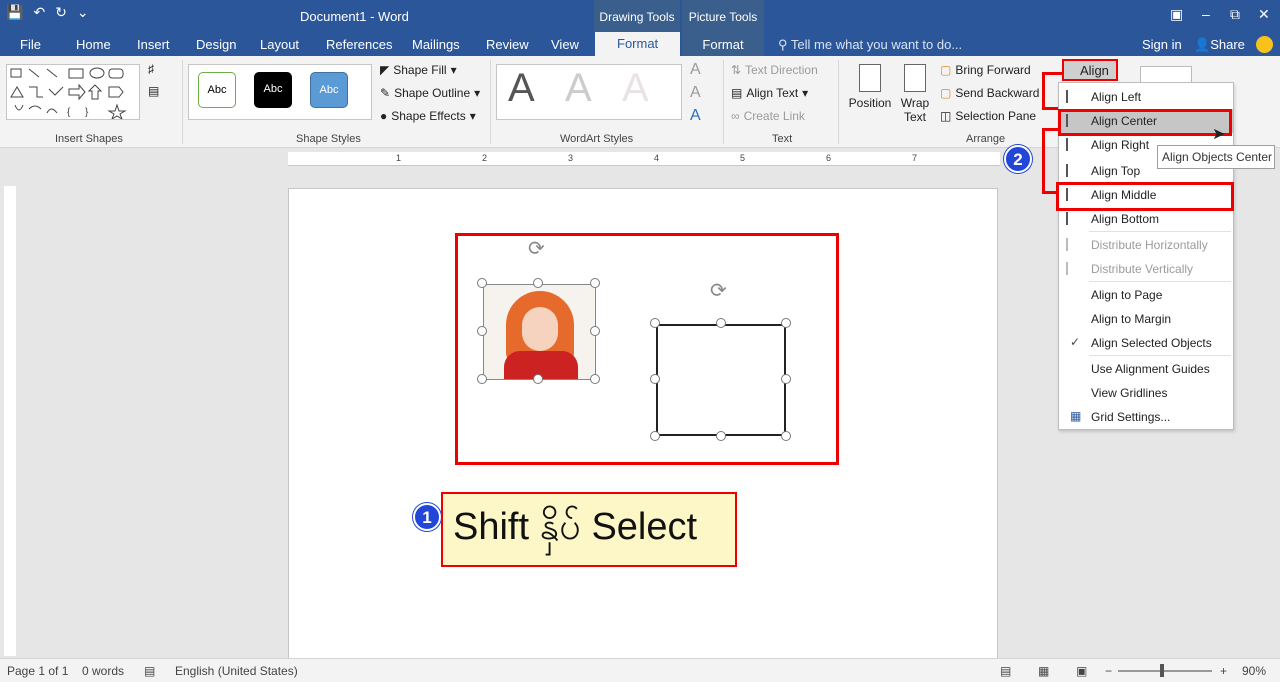  I want to click on zoom-slider, so click(1165, 671).